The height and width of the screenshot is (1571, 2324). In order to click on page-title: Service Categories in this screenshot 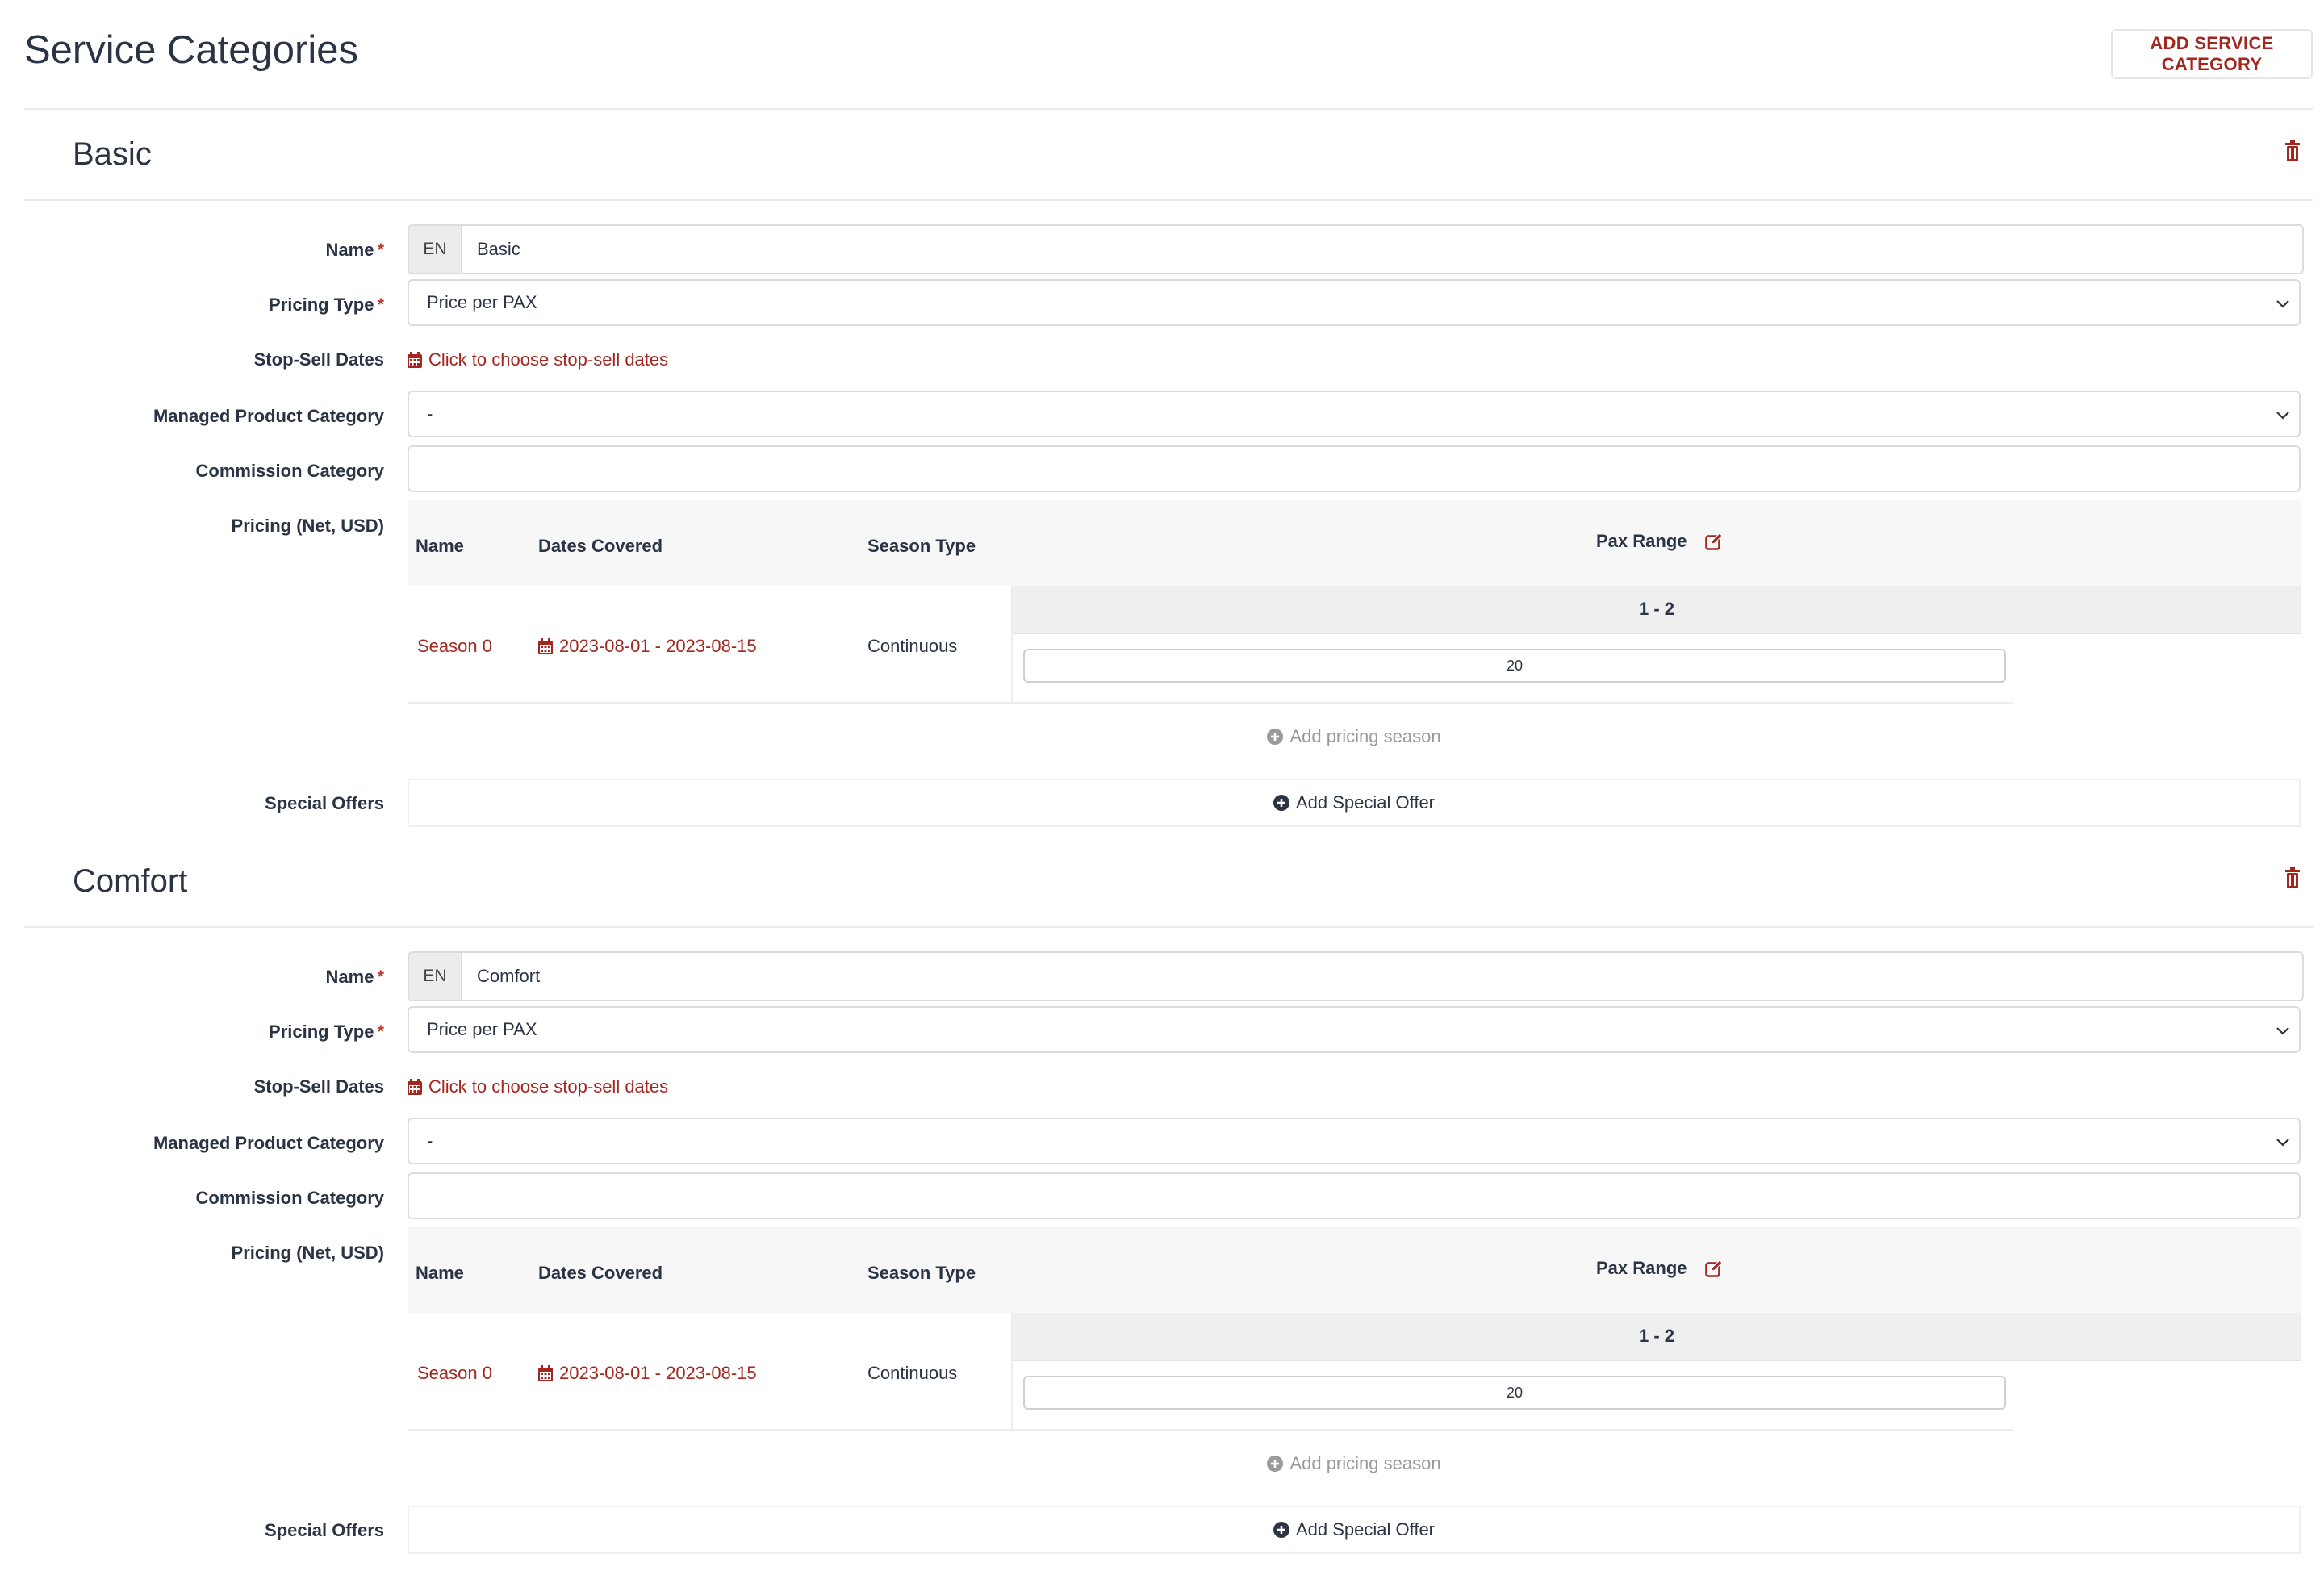, I will do `click(191, 50)`.